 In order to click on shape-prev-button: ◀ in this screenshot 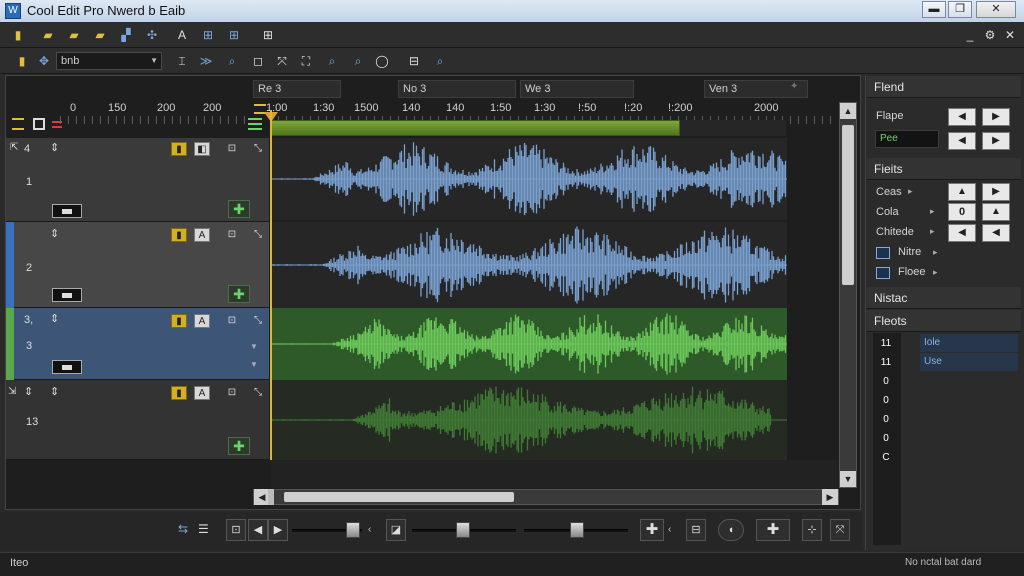, I will do `click(962, 117)`.